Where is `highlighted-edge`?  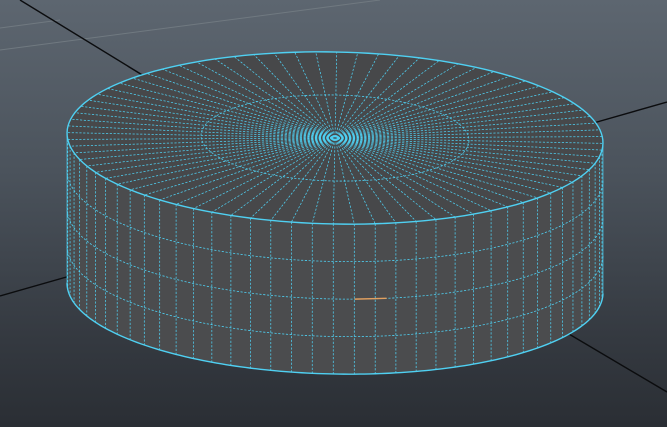
highlighted-edge is located at coordinates (370, 298).